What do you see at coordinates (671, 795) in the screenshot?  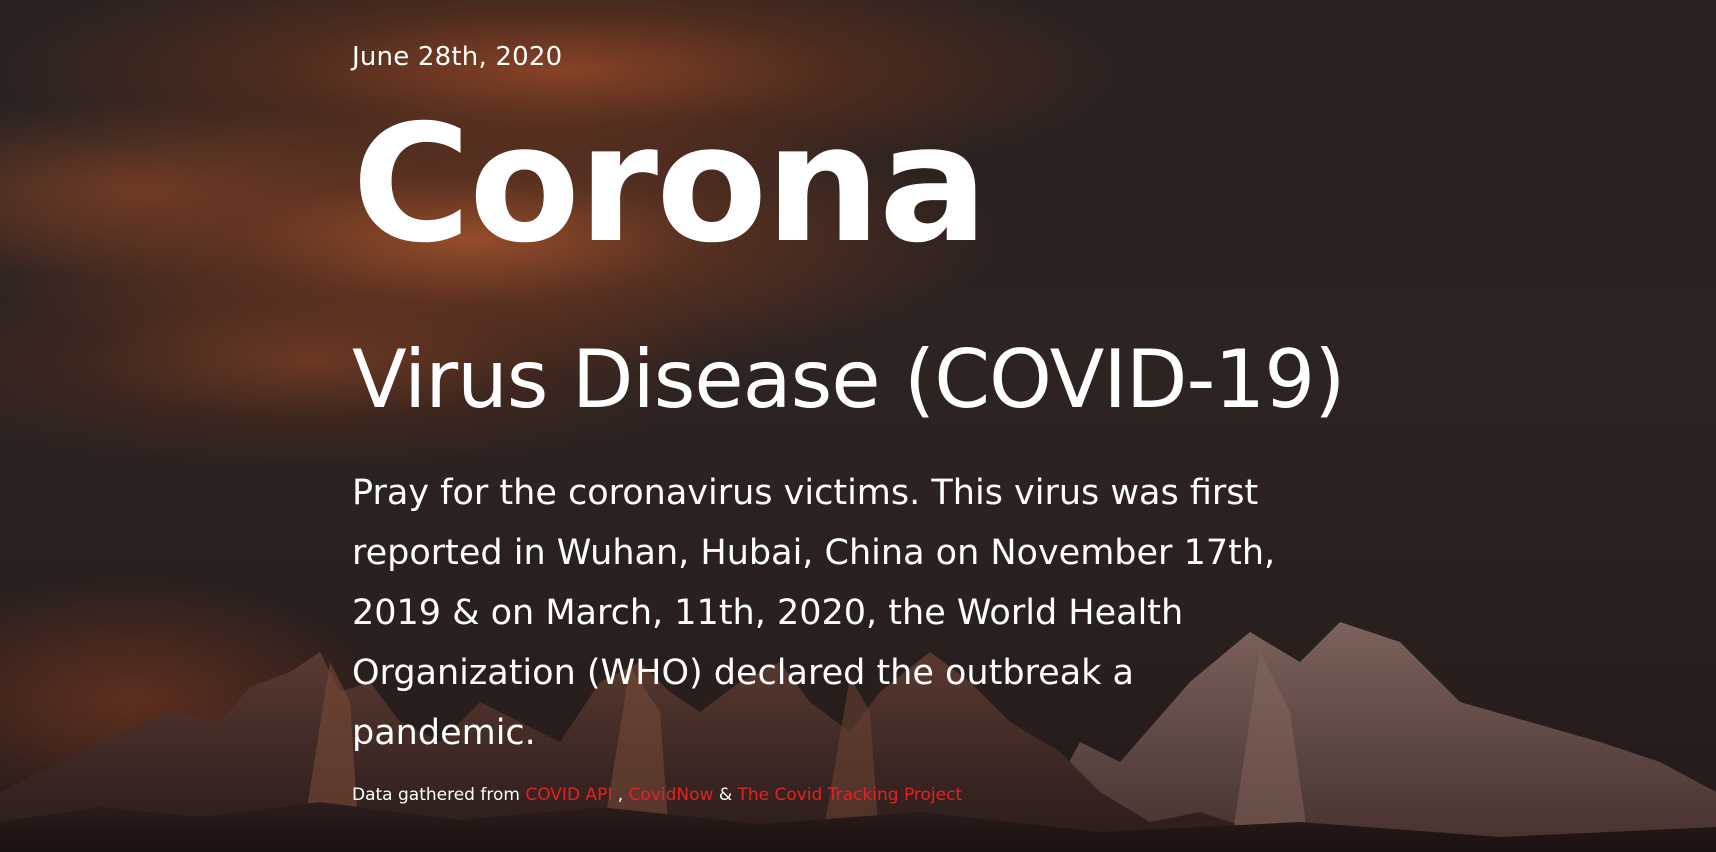 I see `covidnow-link: CovidNow` at bounding box center [671, 795].